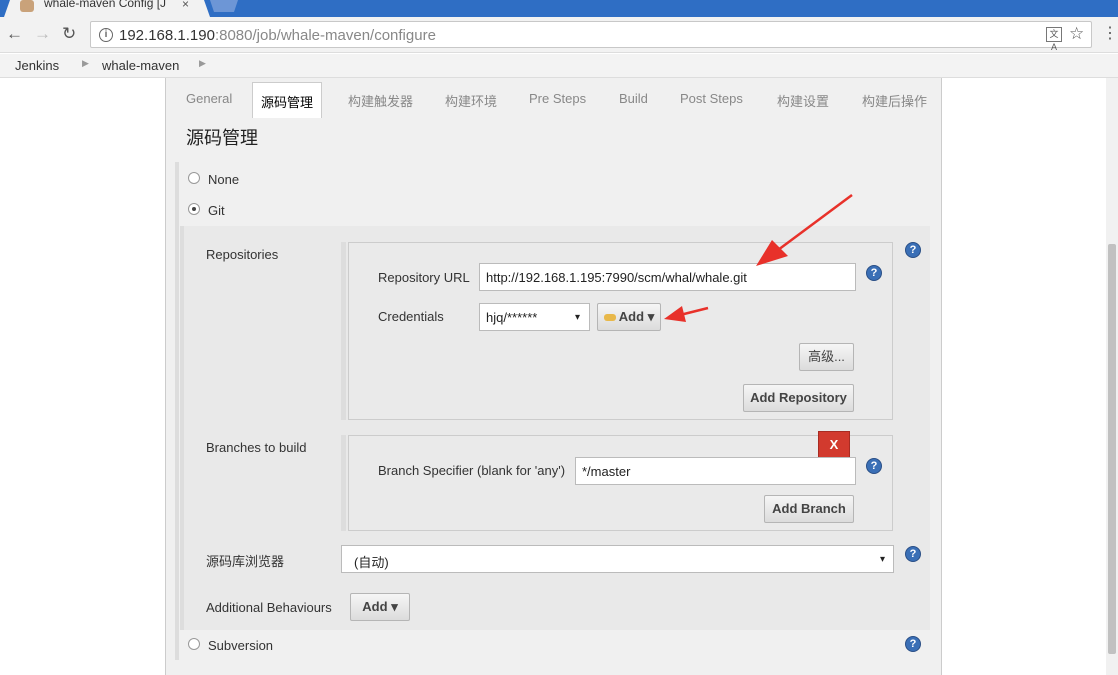  I want to click on annotation-arrows, so click(758, 257).